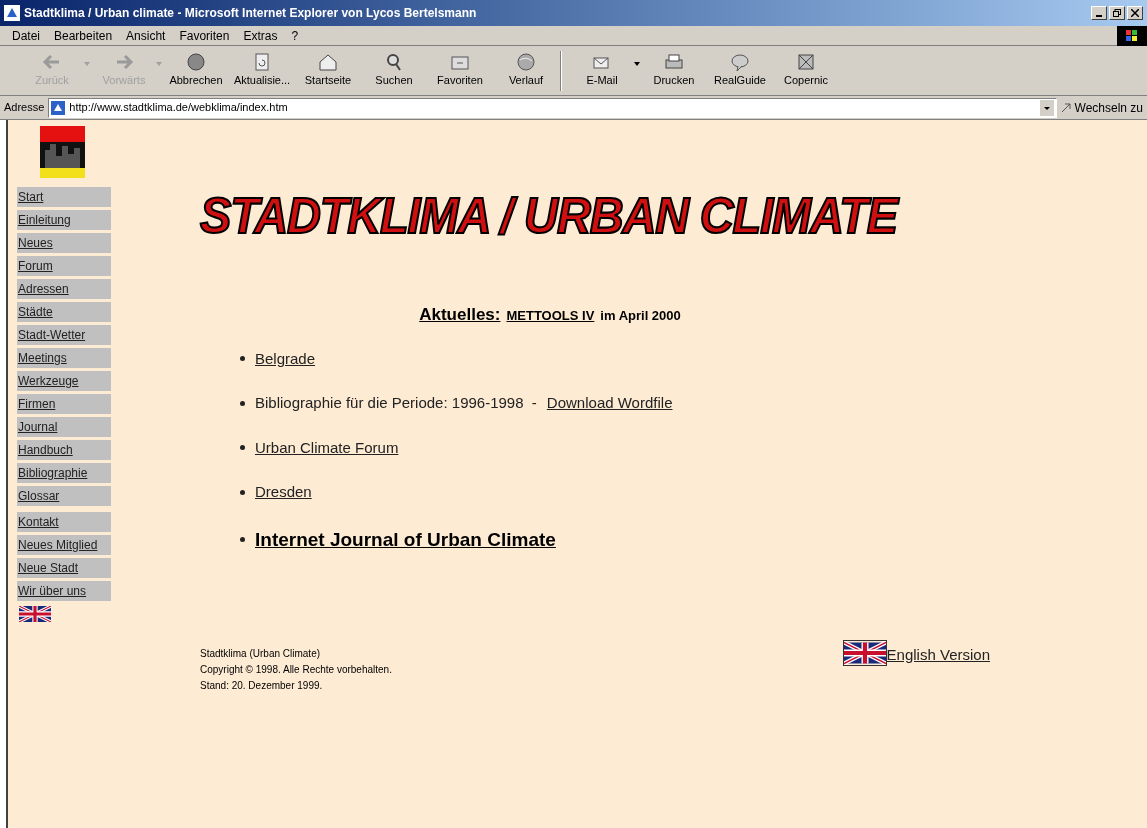 This screenshot has height=828, width=1147. I want to click on nav-link: Einleitung, so click(64, 220).